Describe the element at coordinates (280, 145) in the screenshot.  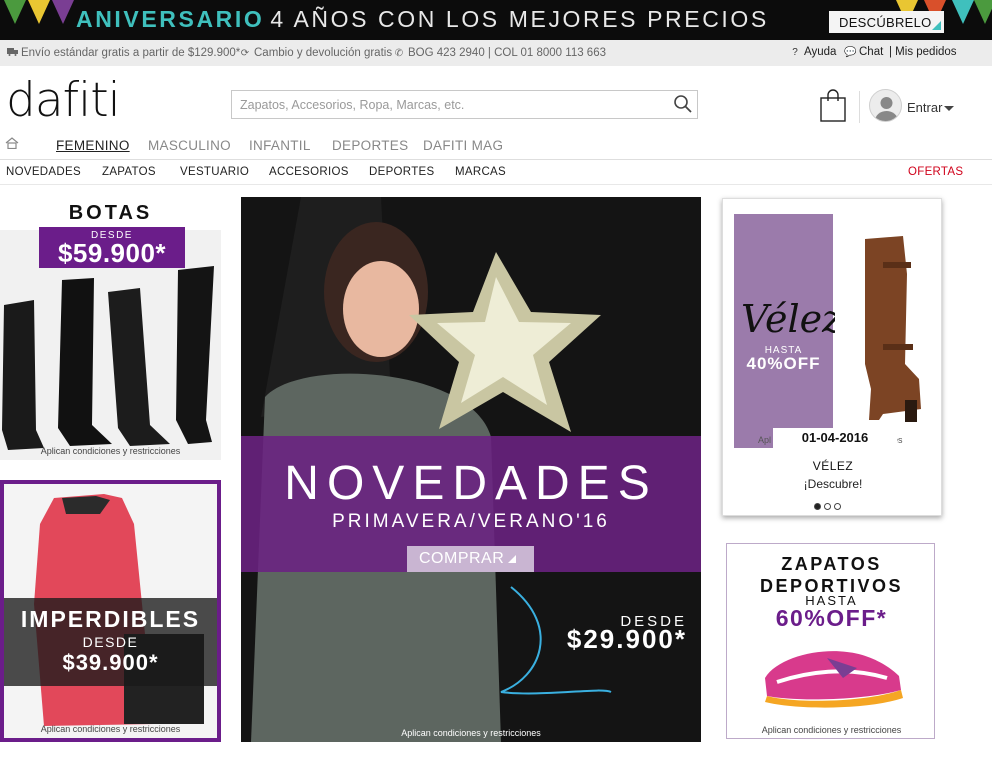
I see `nav-infantil: INFANTIL` at that location.